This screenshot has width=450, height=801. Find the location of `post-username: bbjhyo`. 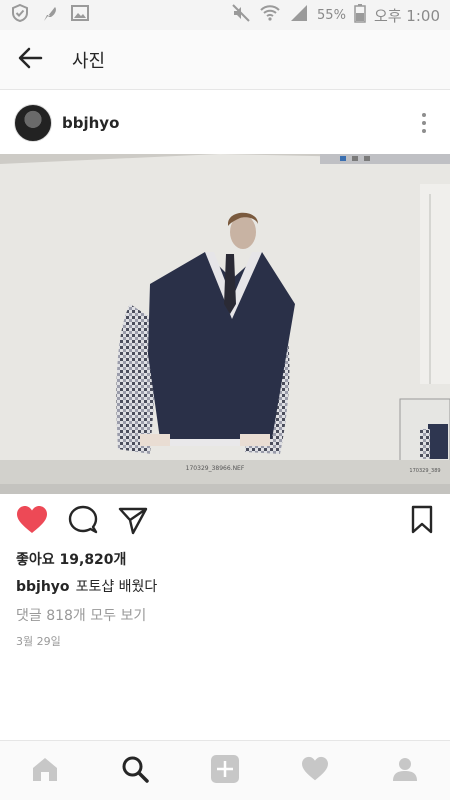

post-username: bbjhyo is located at coordinates (90, 123).